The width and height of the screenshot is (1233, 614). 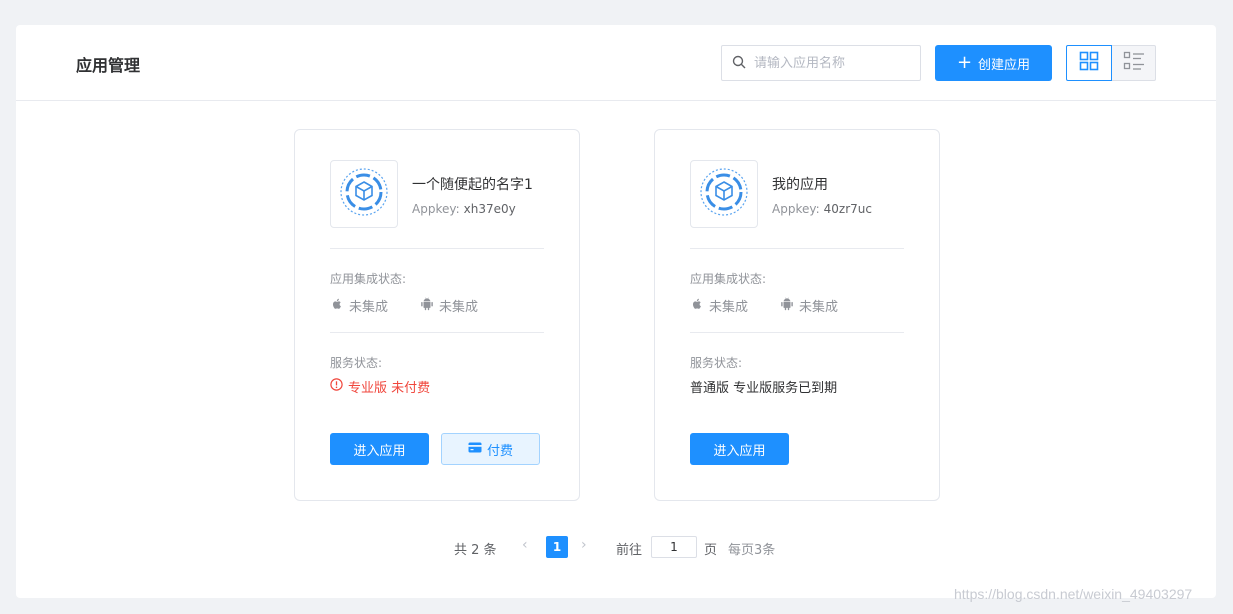 I want to click on credit-card-icon, so click(x=477, y=449).